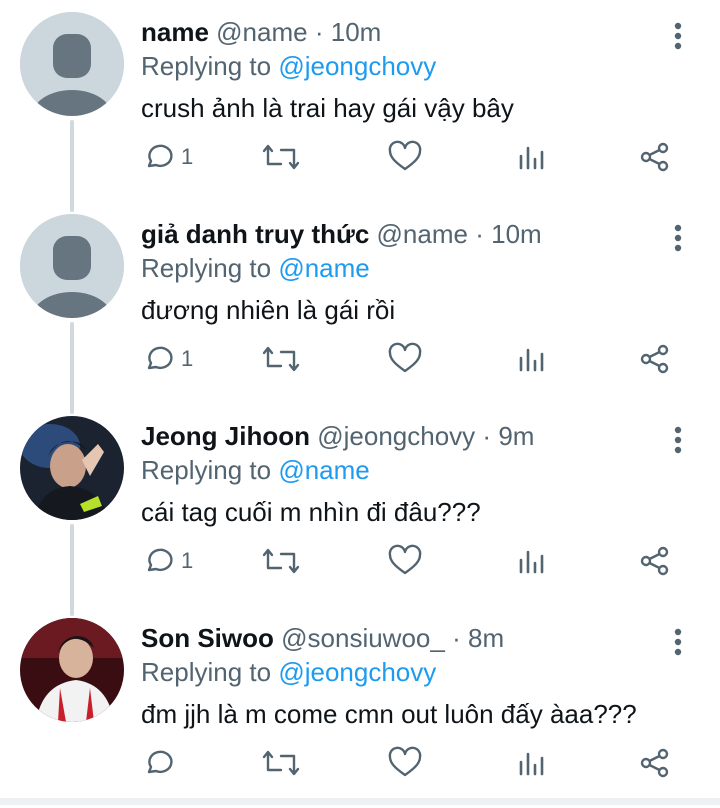 The image size is (720, 808). I want to click on tweet-header: giả danh truy thức @name · 10m, so click(341, 234).